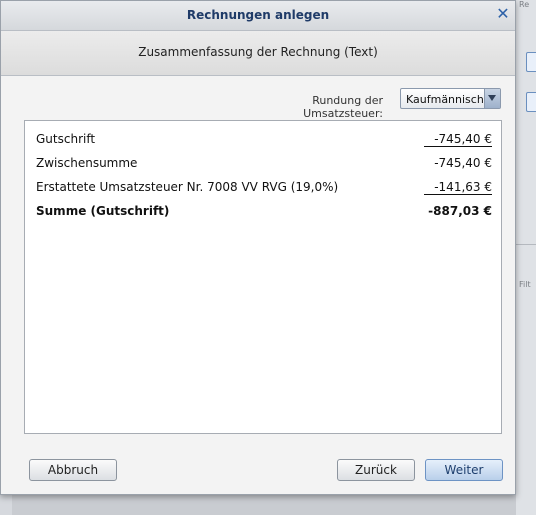 The height and width of the screenshot is (515, 536). Describe the element at coordinates (66, 139) in the screenshot. I see `summary-row-label: Gutschrift` at that location.